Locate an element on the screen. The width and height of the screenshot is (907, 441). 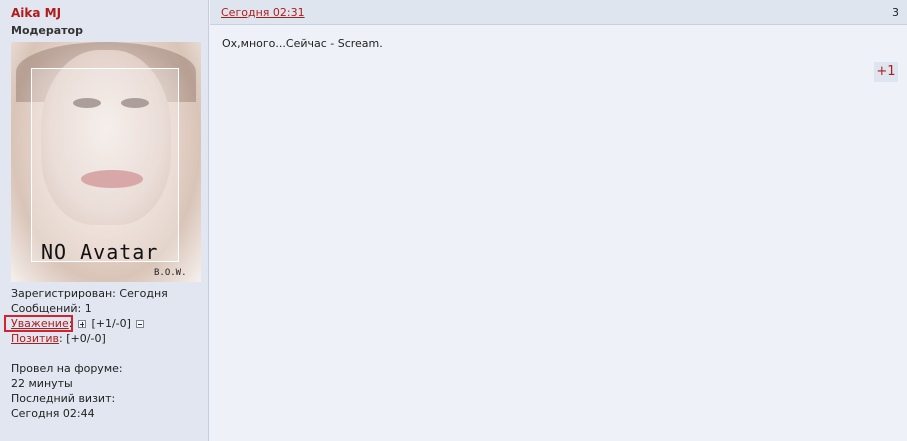
time-on-forum-value: 22 минуты is located at coordinates (42, 383).